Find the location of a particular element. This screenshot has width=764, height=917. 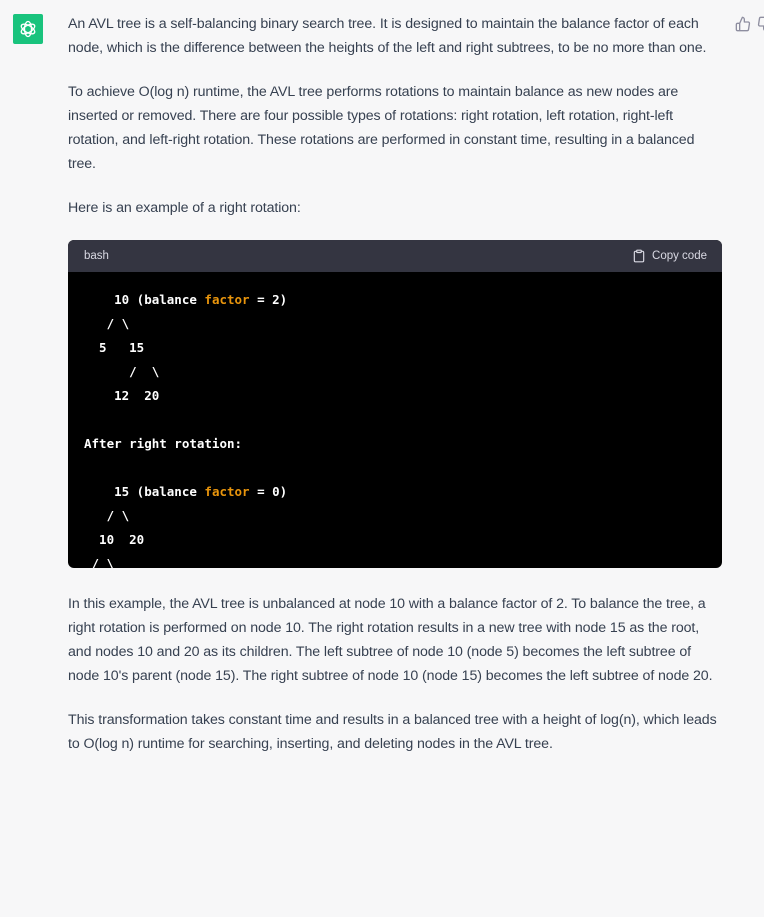

code-text: 10 (balance is located at coordinates (144, 299).